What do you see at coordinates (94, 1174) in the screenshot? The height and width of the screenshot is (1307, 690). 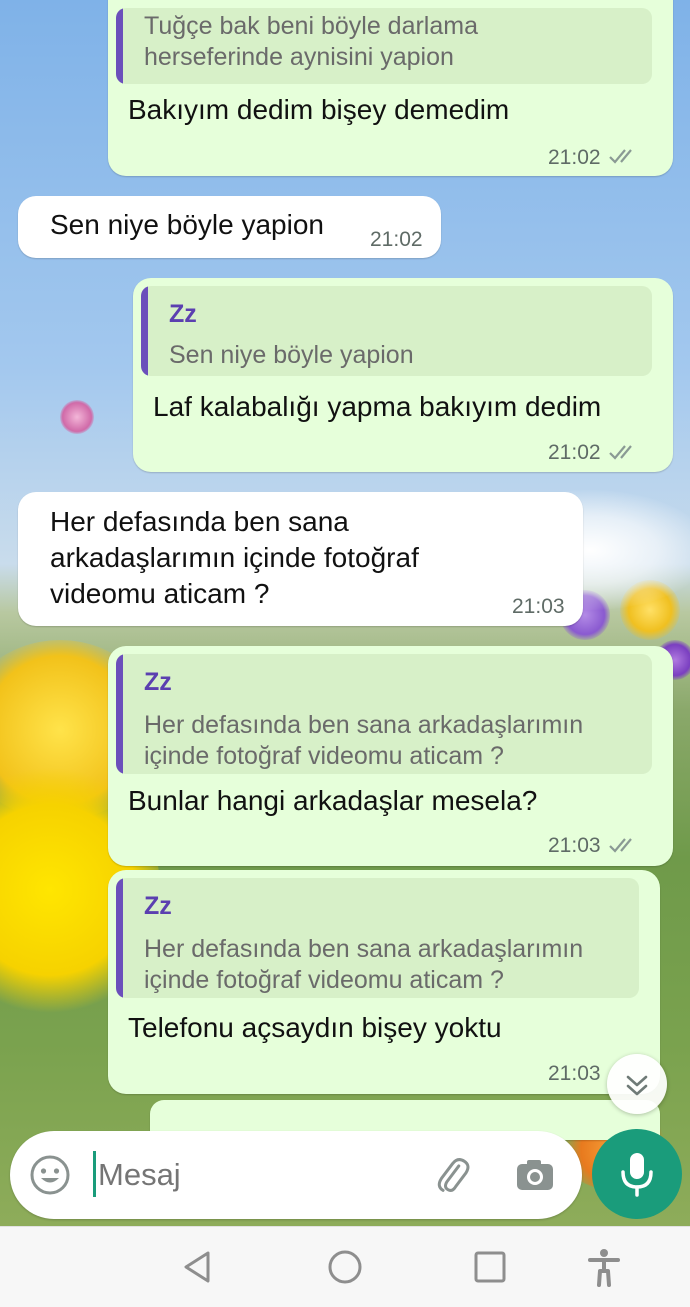 I see `text-cursor` at bounding box center [94, 1174].